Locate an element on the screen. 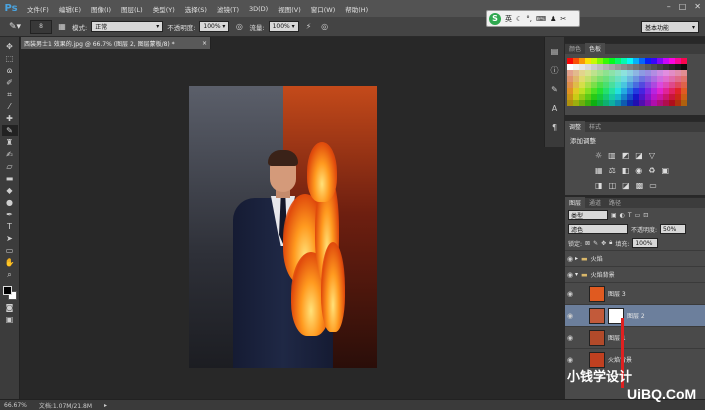  layer-opacity-input: 50% is located at coordinates (673, 229).